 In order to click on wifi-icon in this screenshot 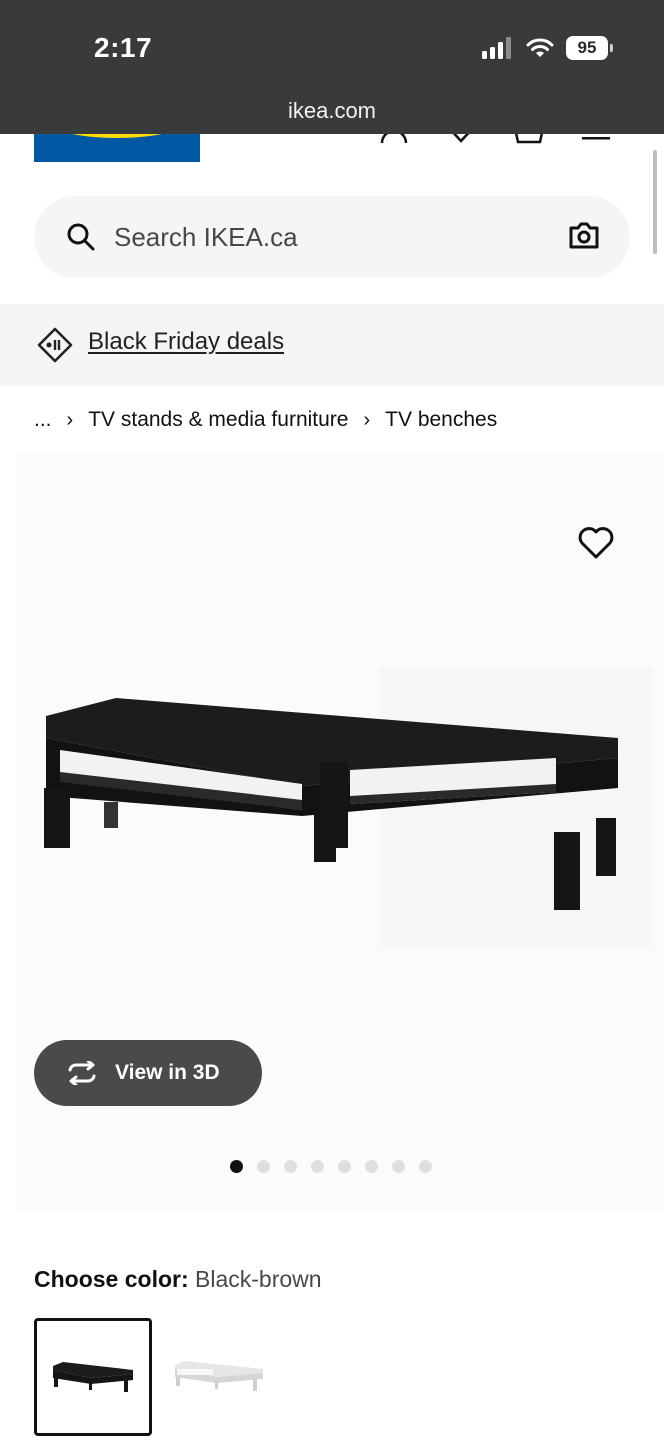, I will do `click(540, 47)`.